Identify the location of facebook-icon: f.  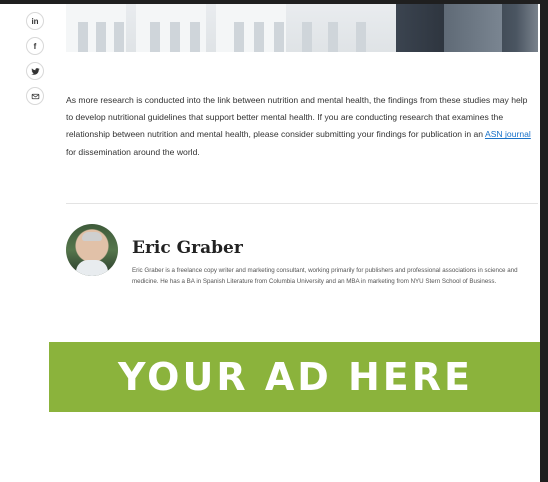
(35, 46).